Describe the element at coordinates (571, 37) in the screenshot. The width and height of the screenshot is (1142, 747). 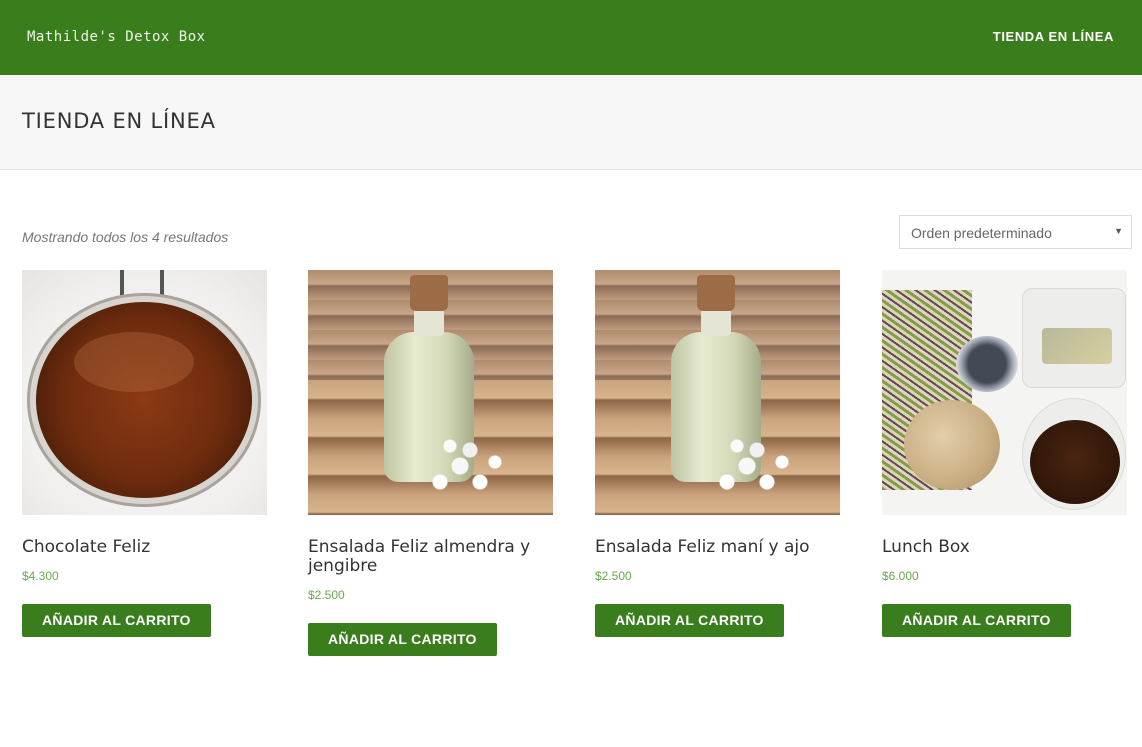
I see `top-header: Mathilde's Detox Box TIENDA EN LÍNEA` at that location.